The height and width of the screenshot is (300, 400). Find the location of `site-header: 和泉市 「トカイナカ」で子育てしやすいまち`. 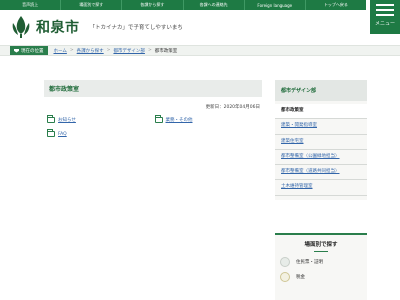

site-header: 和泉市 「トカイナカ」で子育てしやすいまち is located at coordinates (96, 27).